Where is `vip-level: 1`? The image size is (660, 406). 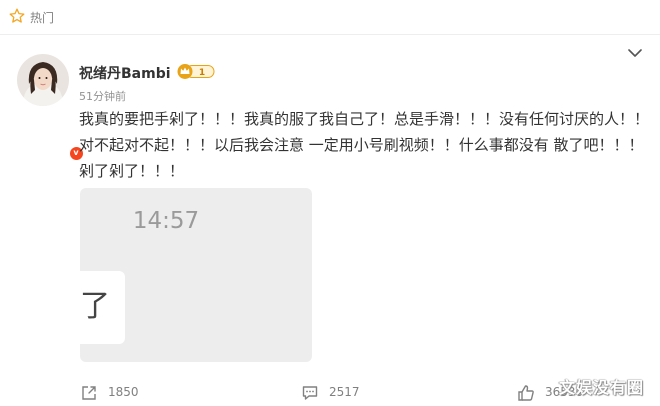
vip-level: 1 is located at coordinates (202, 73).